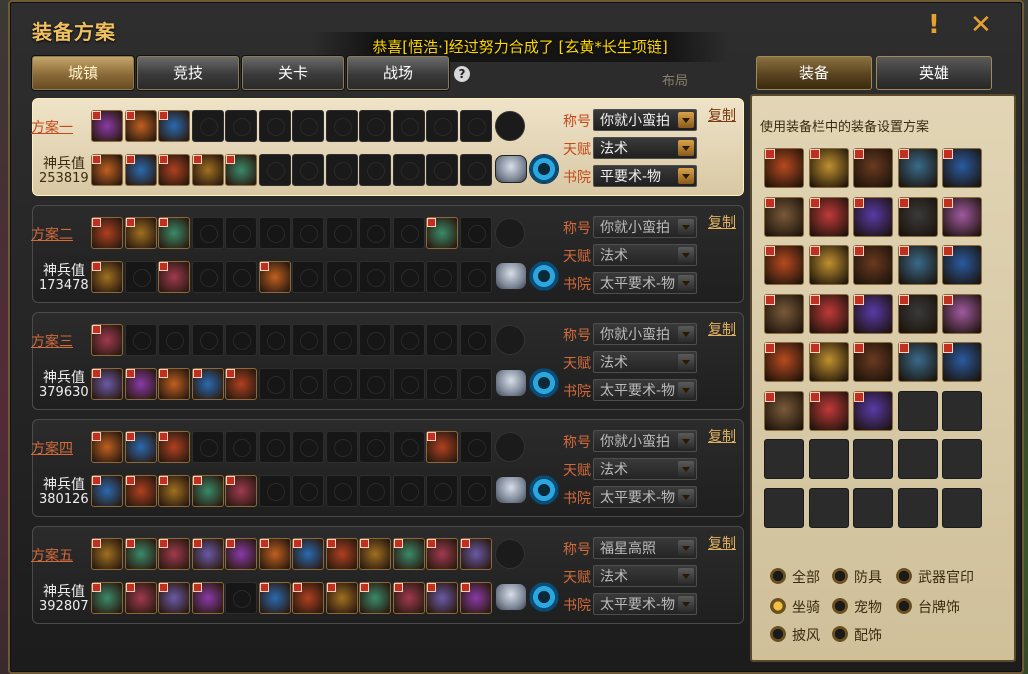  I want to click on filter-label: 防具, so click(868, 577).